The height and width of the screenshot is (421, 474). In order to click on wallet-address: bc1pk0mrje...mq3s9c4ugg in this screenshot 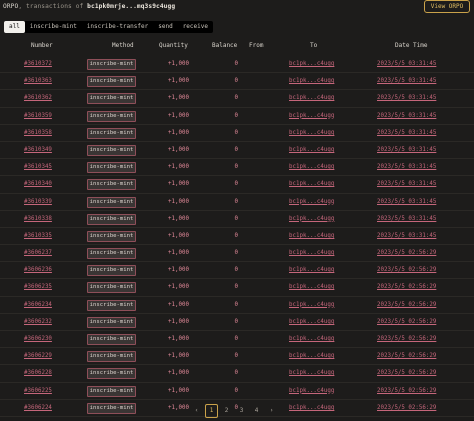, I will do `click(131, 6)`.